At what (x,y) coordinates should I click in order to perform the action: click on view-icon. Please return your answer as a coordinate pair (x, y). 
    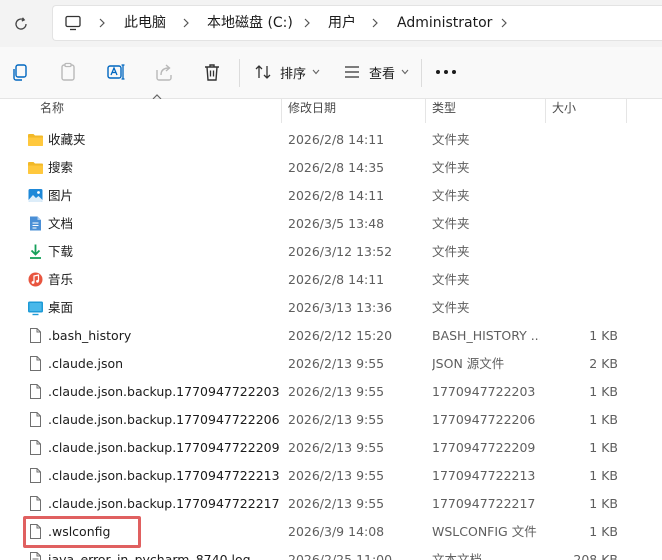
    Looking at the image, I should click on (352, 72).